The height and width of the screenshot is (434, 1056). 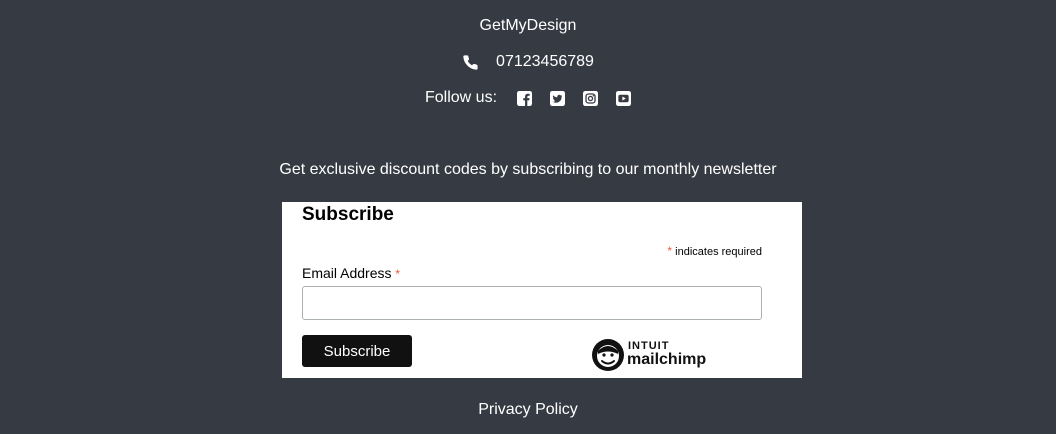 What do you see at coordinates (347, 273) in the screenshot?
I see `email-label-text: Email Address` at bounding box center [347, 273].